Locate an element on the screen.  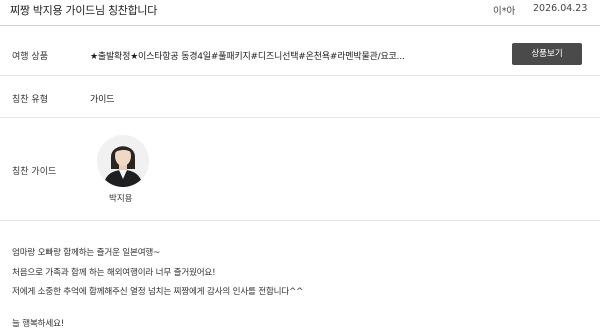
view-product-button: 상품보기 is located at coordinates (547, 54).